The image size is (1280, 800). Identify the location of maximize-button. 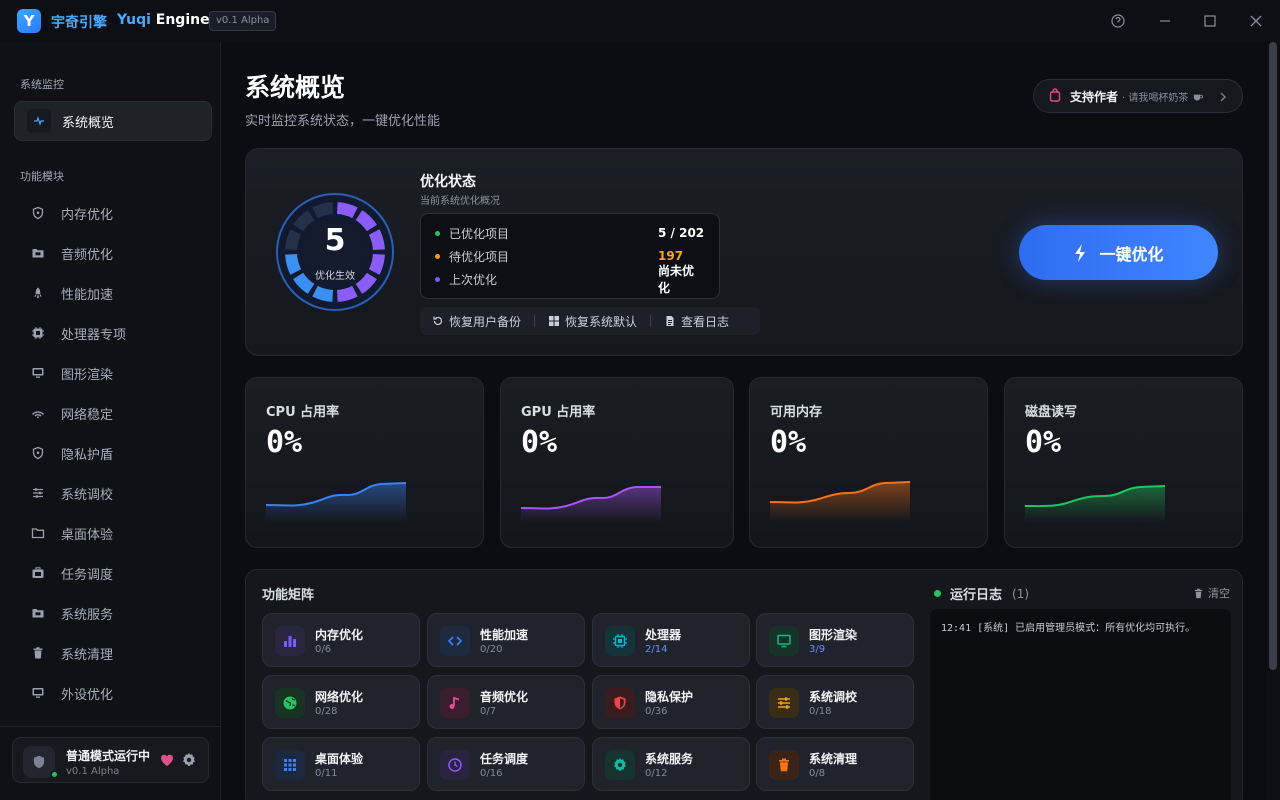
(1210, 21).